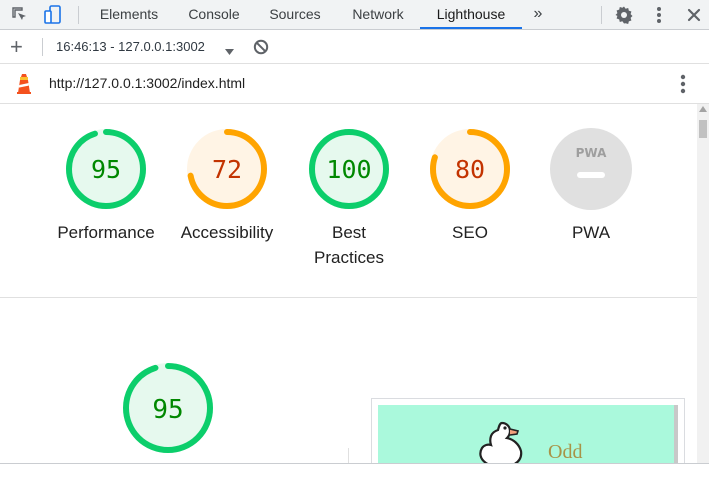  What do you see at coordinates (227, 232) in the screenshot?
I see `gauge-label-accessibility: Accessibility` at bounding box center [227, 232].